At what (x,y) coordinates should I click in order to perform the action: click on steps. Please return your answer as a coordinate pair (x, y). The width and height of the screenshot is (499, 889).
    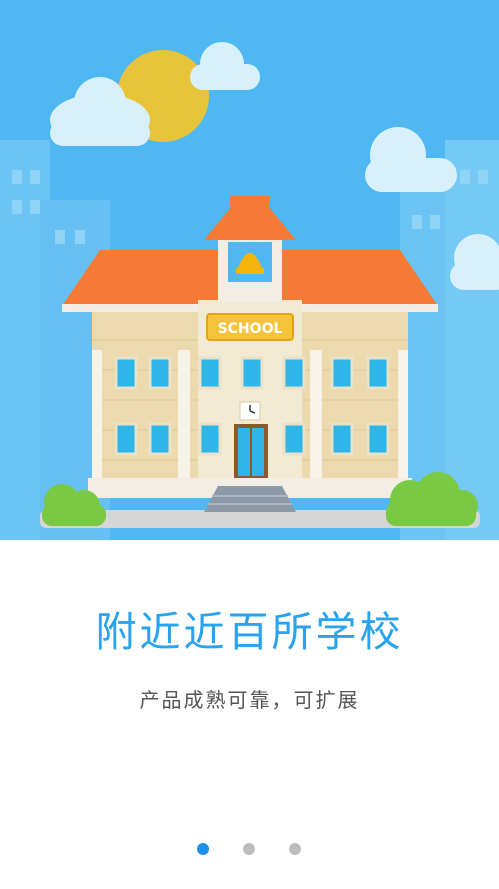
    Looking at the image, I should click on (250, 499).